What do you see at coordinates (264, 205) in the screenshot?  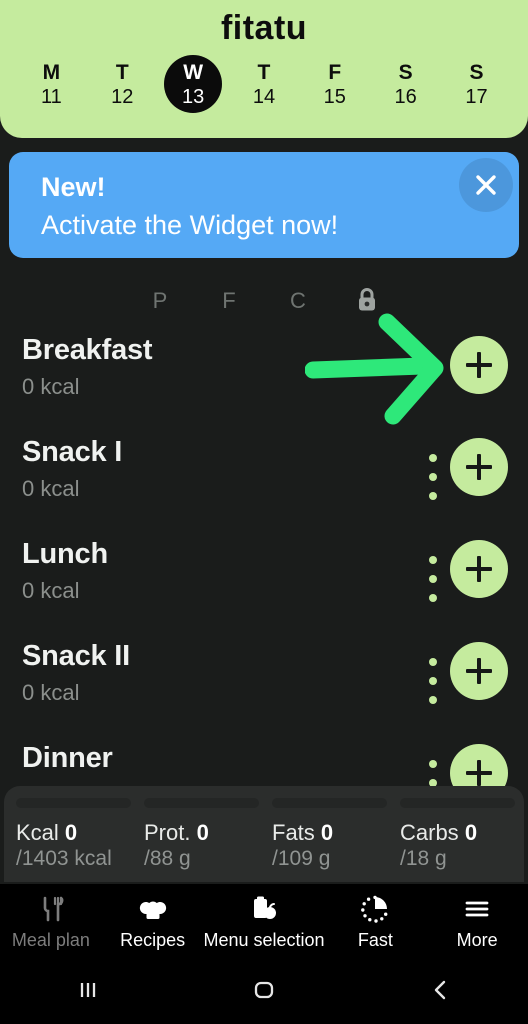 I see `promo-banner: New! Activate the Widget now!` at bounding box center [264, 205].